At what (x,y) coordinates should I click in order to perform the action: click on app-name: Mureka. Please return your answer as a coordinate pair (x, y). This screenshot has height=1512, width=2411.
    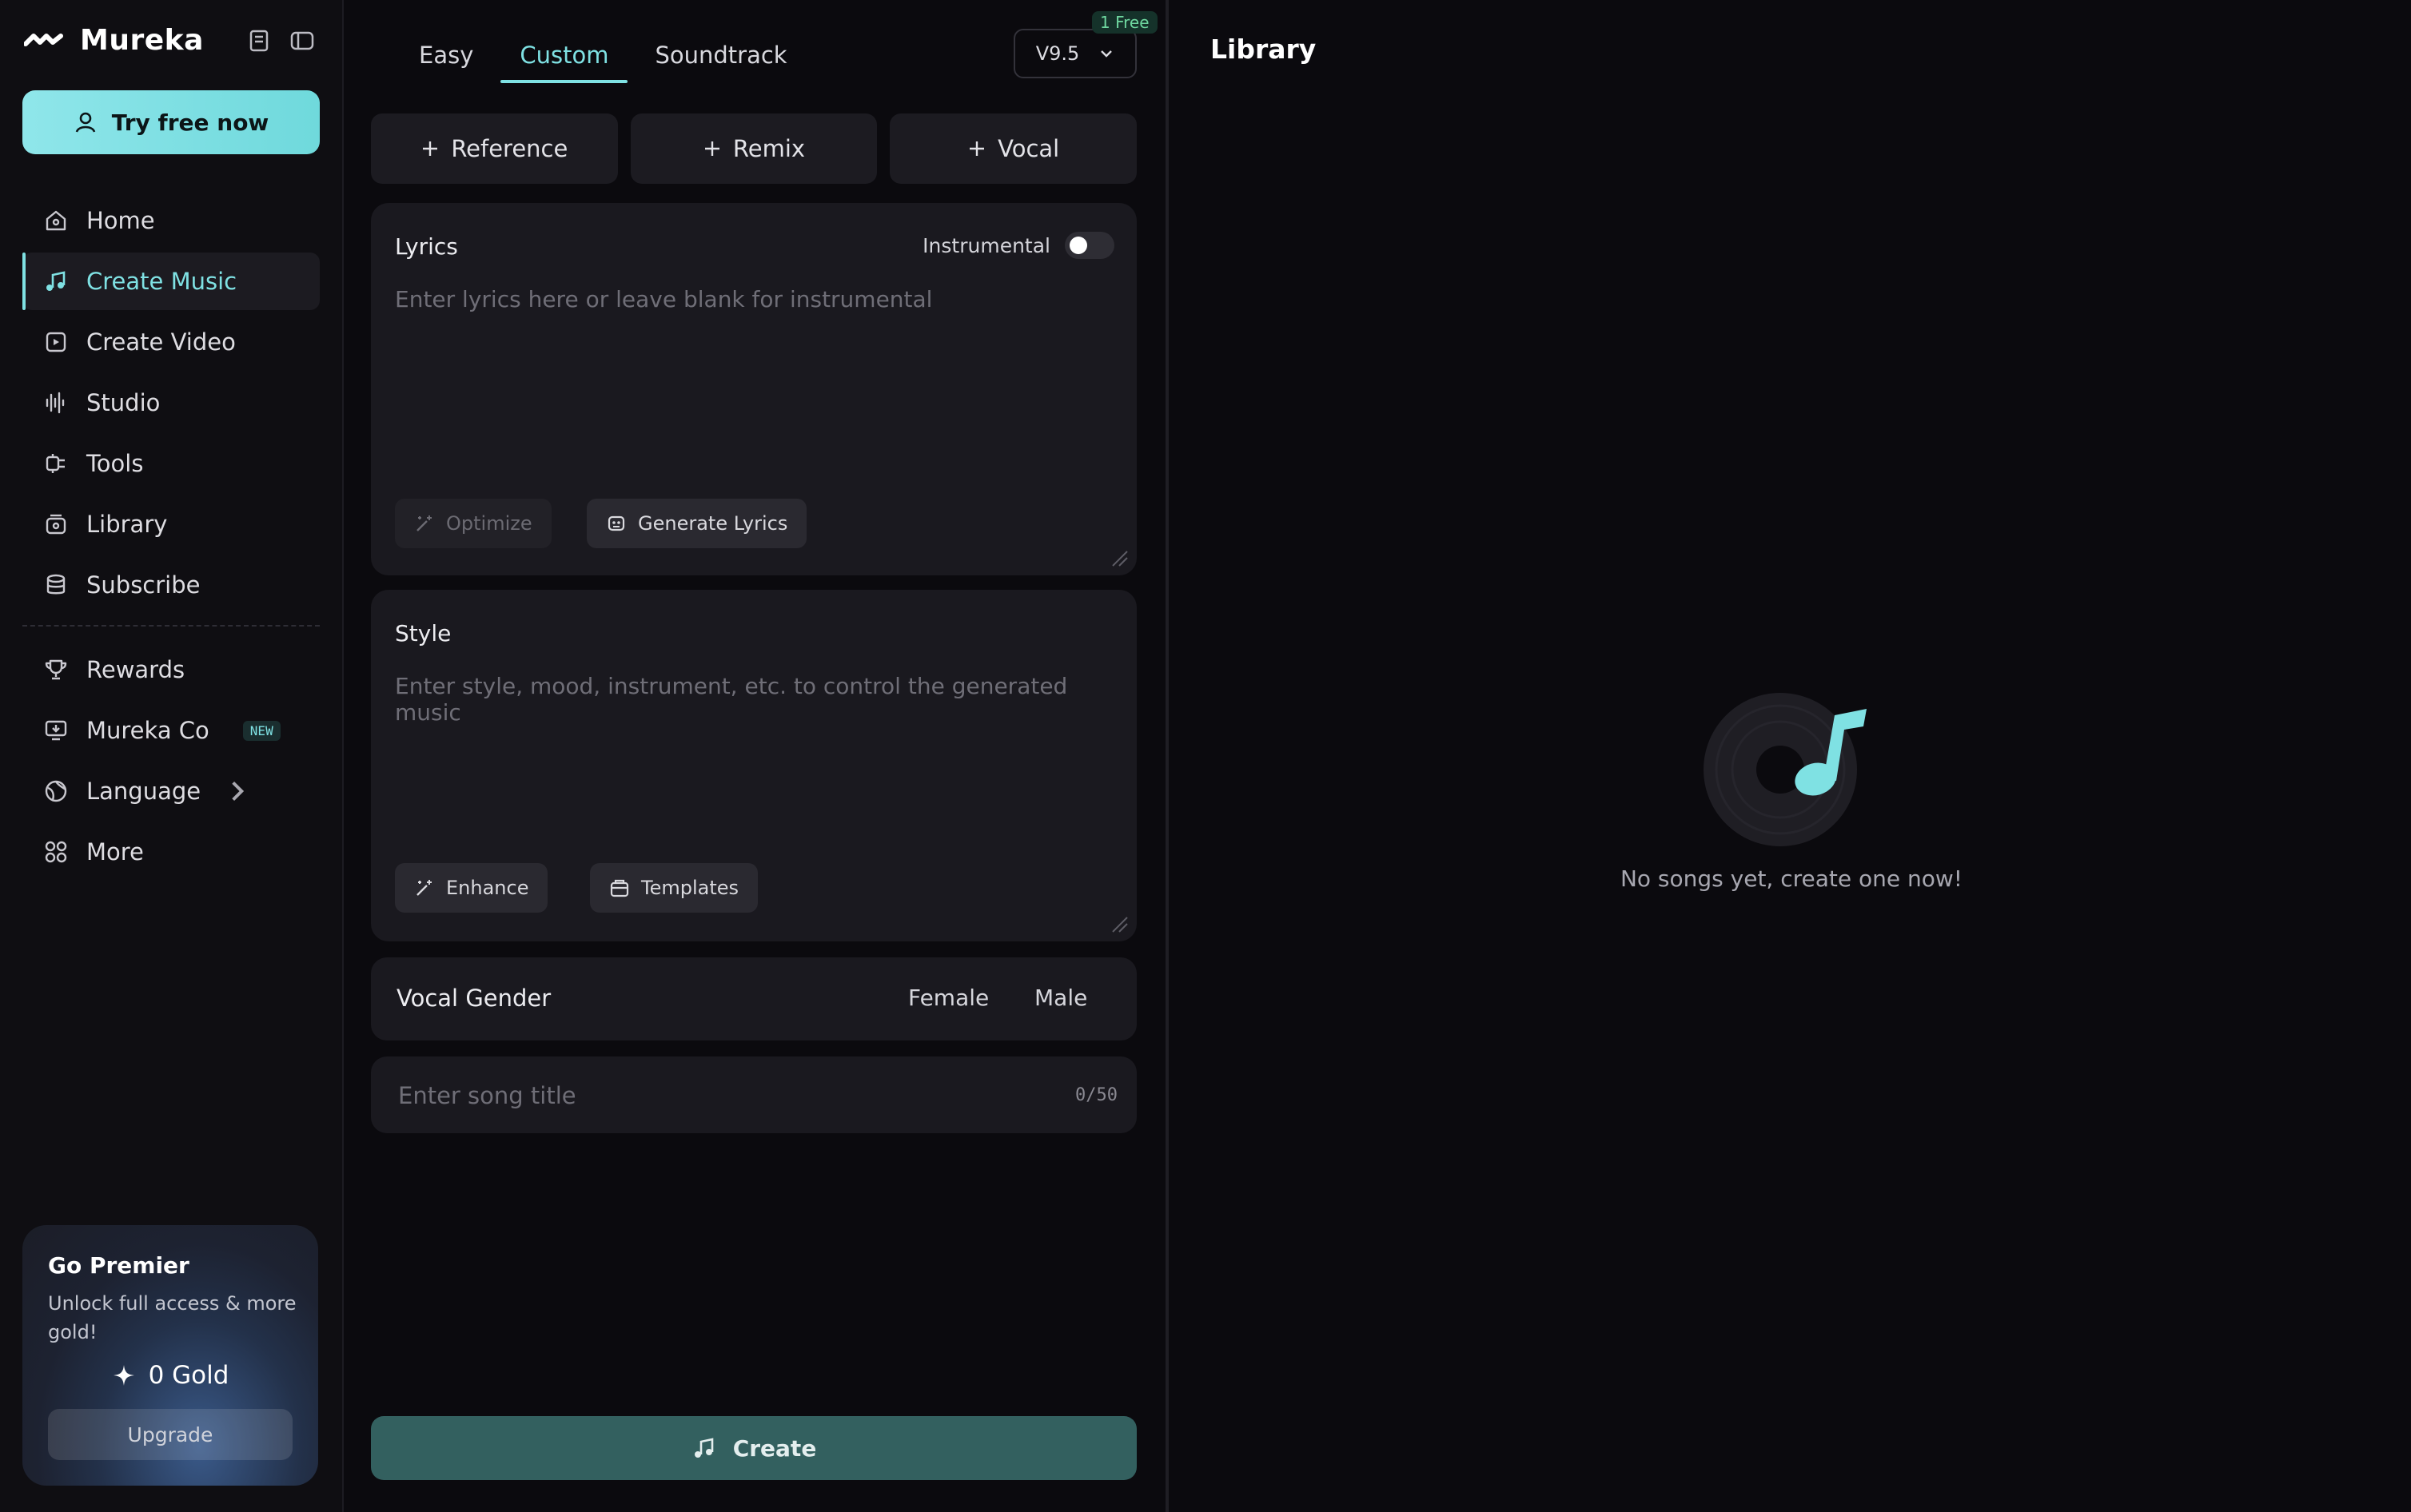
    Looking at the image, I should click on (142, 40).